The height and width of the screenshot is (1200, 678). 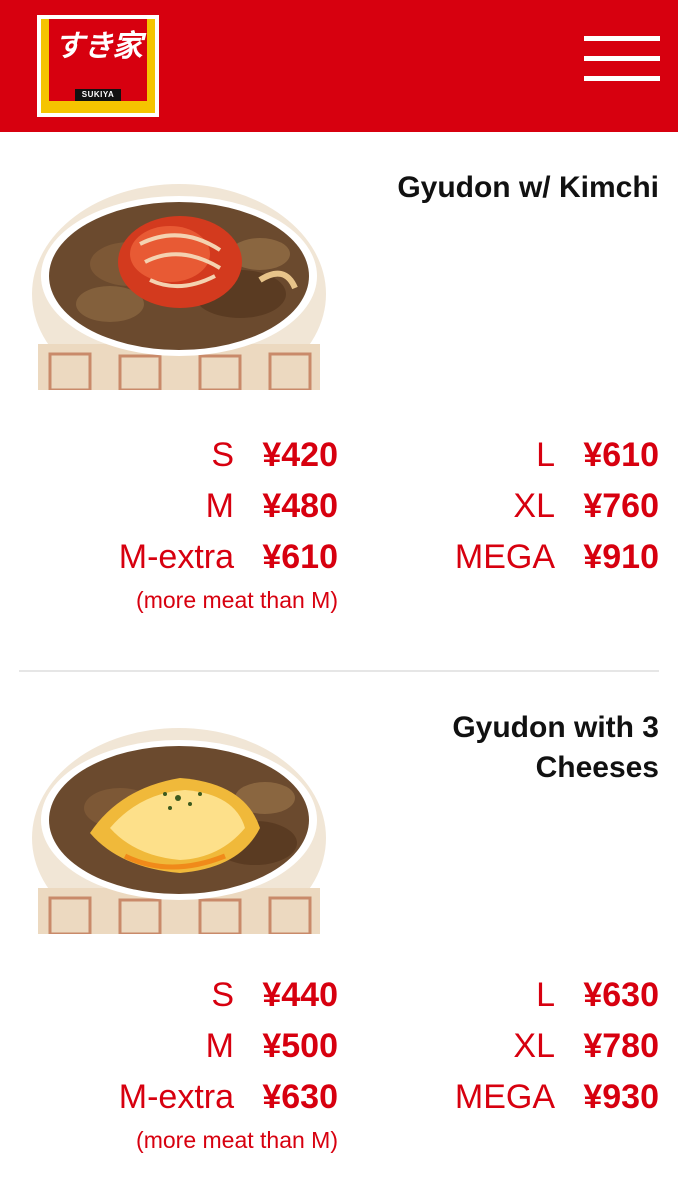 I want to click on price-row: S ¥440, so click(x=274, y=995).